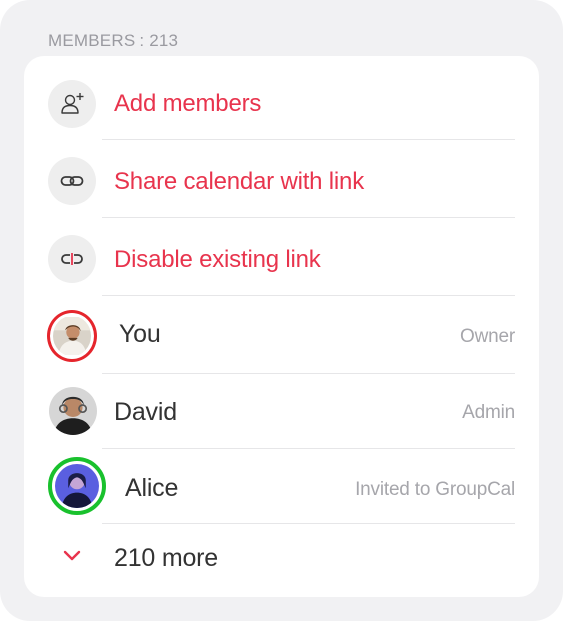 Image resolution: width=563 pixels, height=621 pixels. I want to click on member-name: Alice, so click(152, 488).